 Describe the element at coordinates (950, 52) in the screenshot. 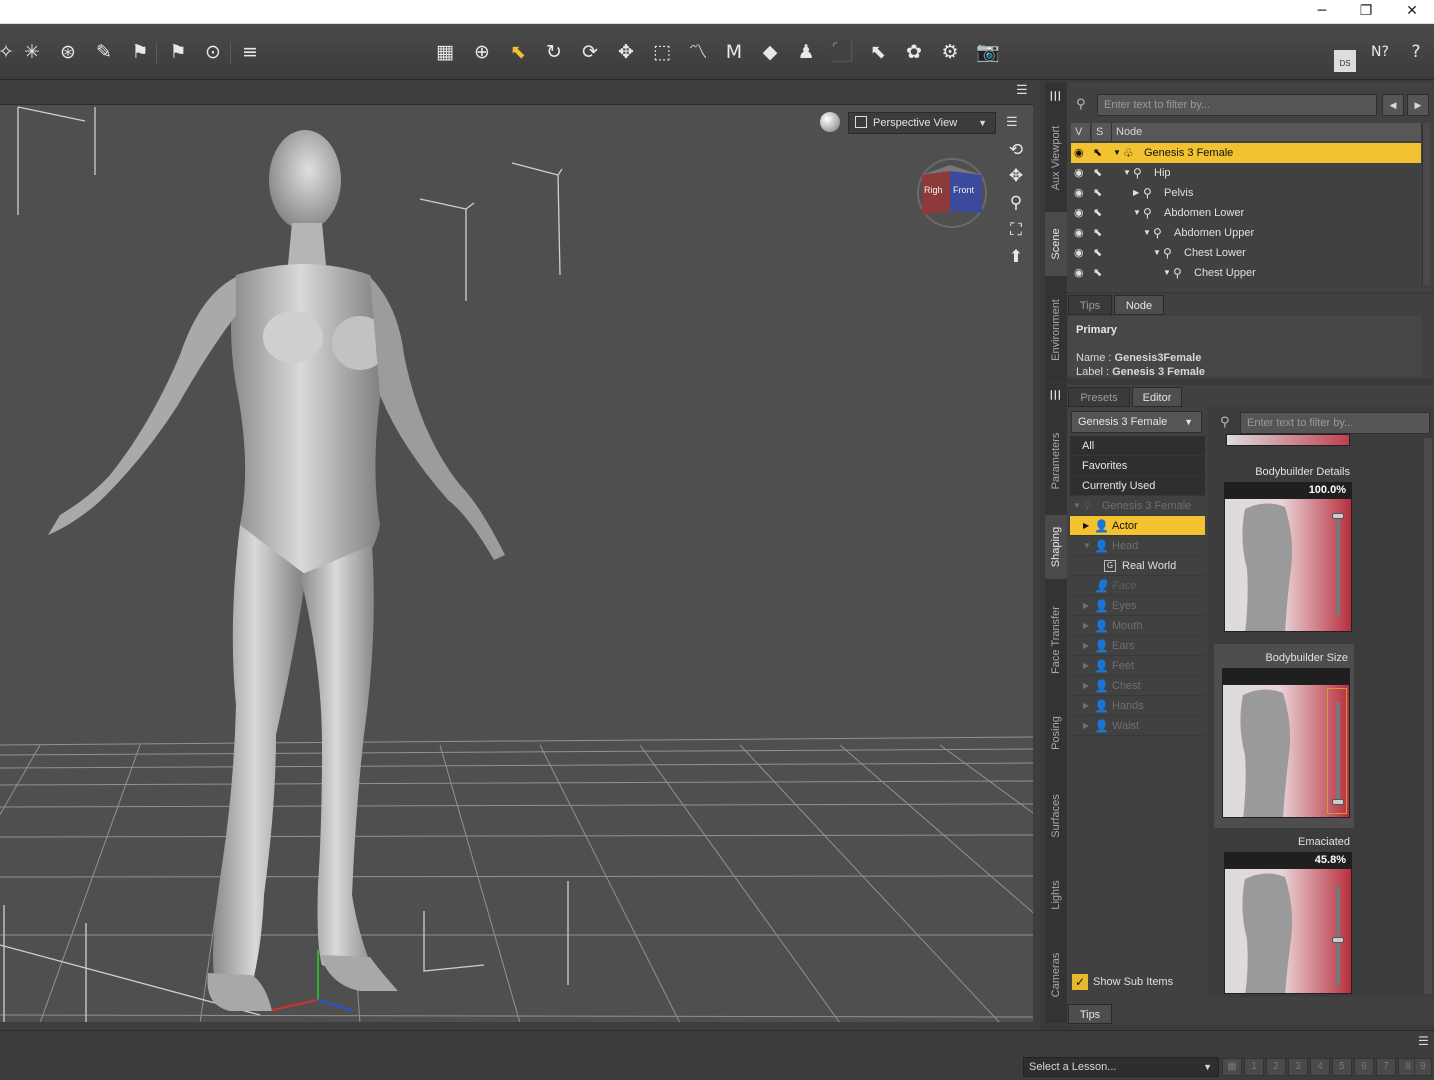

I see `render-settings-gear-icon: ⚙` at that location.